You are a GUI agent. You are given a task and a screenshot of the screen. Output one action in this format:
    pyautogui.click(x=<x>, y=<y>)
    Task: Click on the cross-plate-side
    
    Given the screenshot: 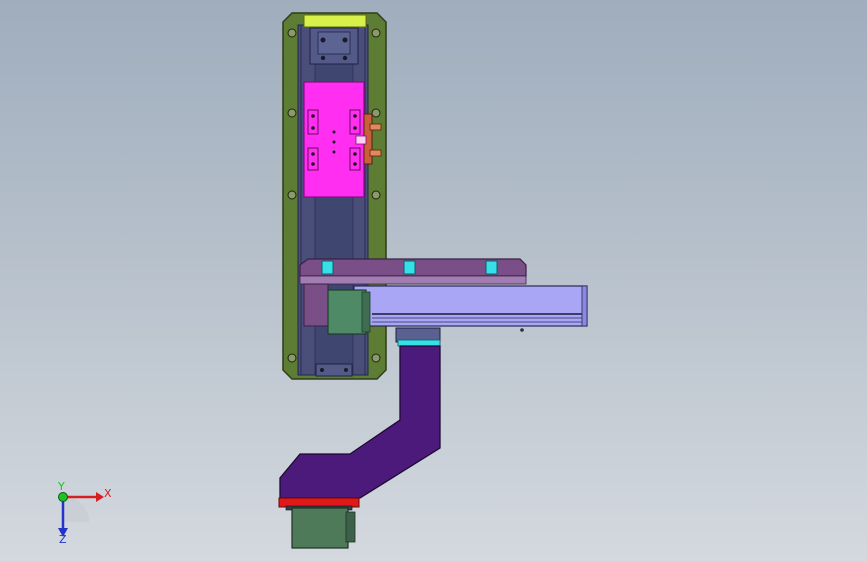 What is the action you would take?
    pyautogui.click(x=316, y=305)
    